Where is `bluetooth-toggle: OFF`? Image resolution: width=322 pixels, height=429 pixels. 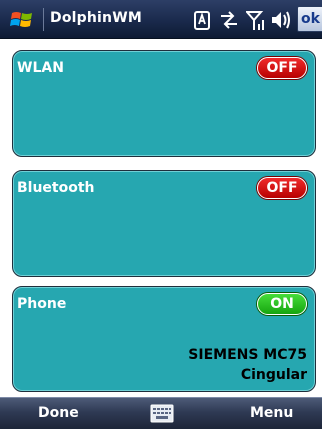
bluetooth-toggle: OFF is located at coordinates (282, 188).